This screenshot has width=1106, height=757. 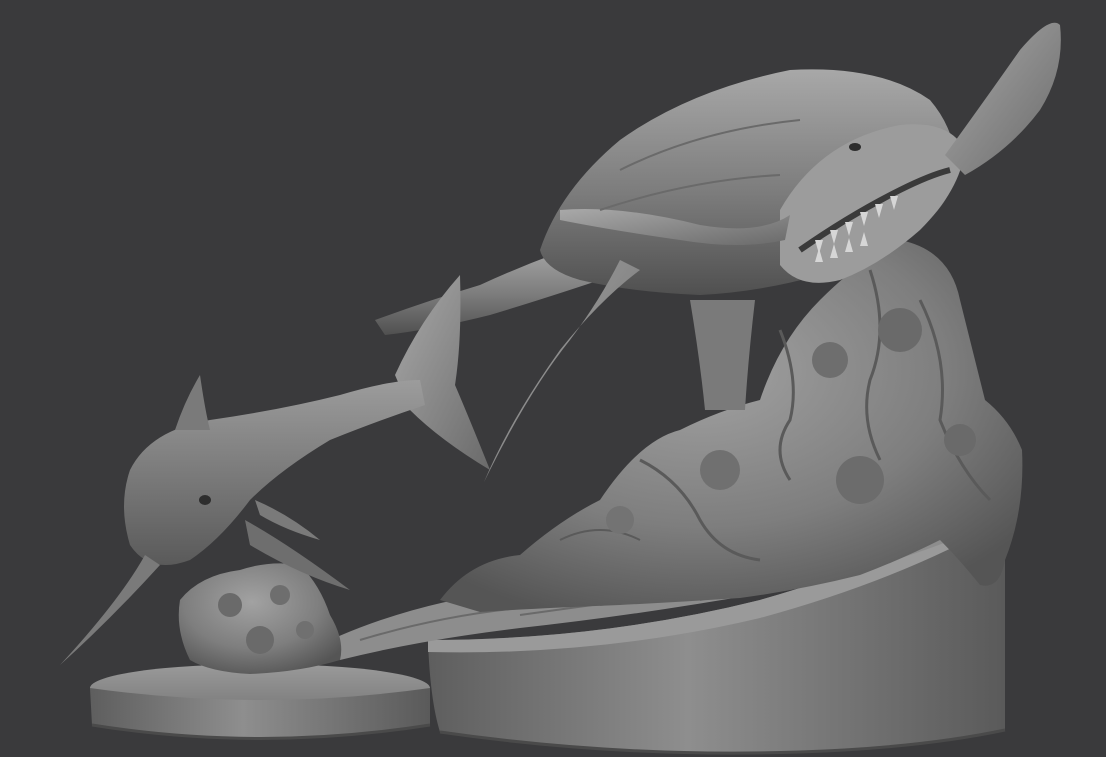 What do you see at coordinates (260, 618) in the screenshot?
I see `rocky-reef-small` at bounding box center [260, 618].